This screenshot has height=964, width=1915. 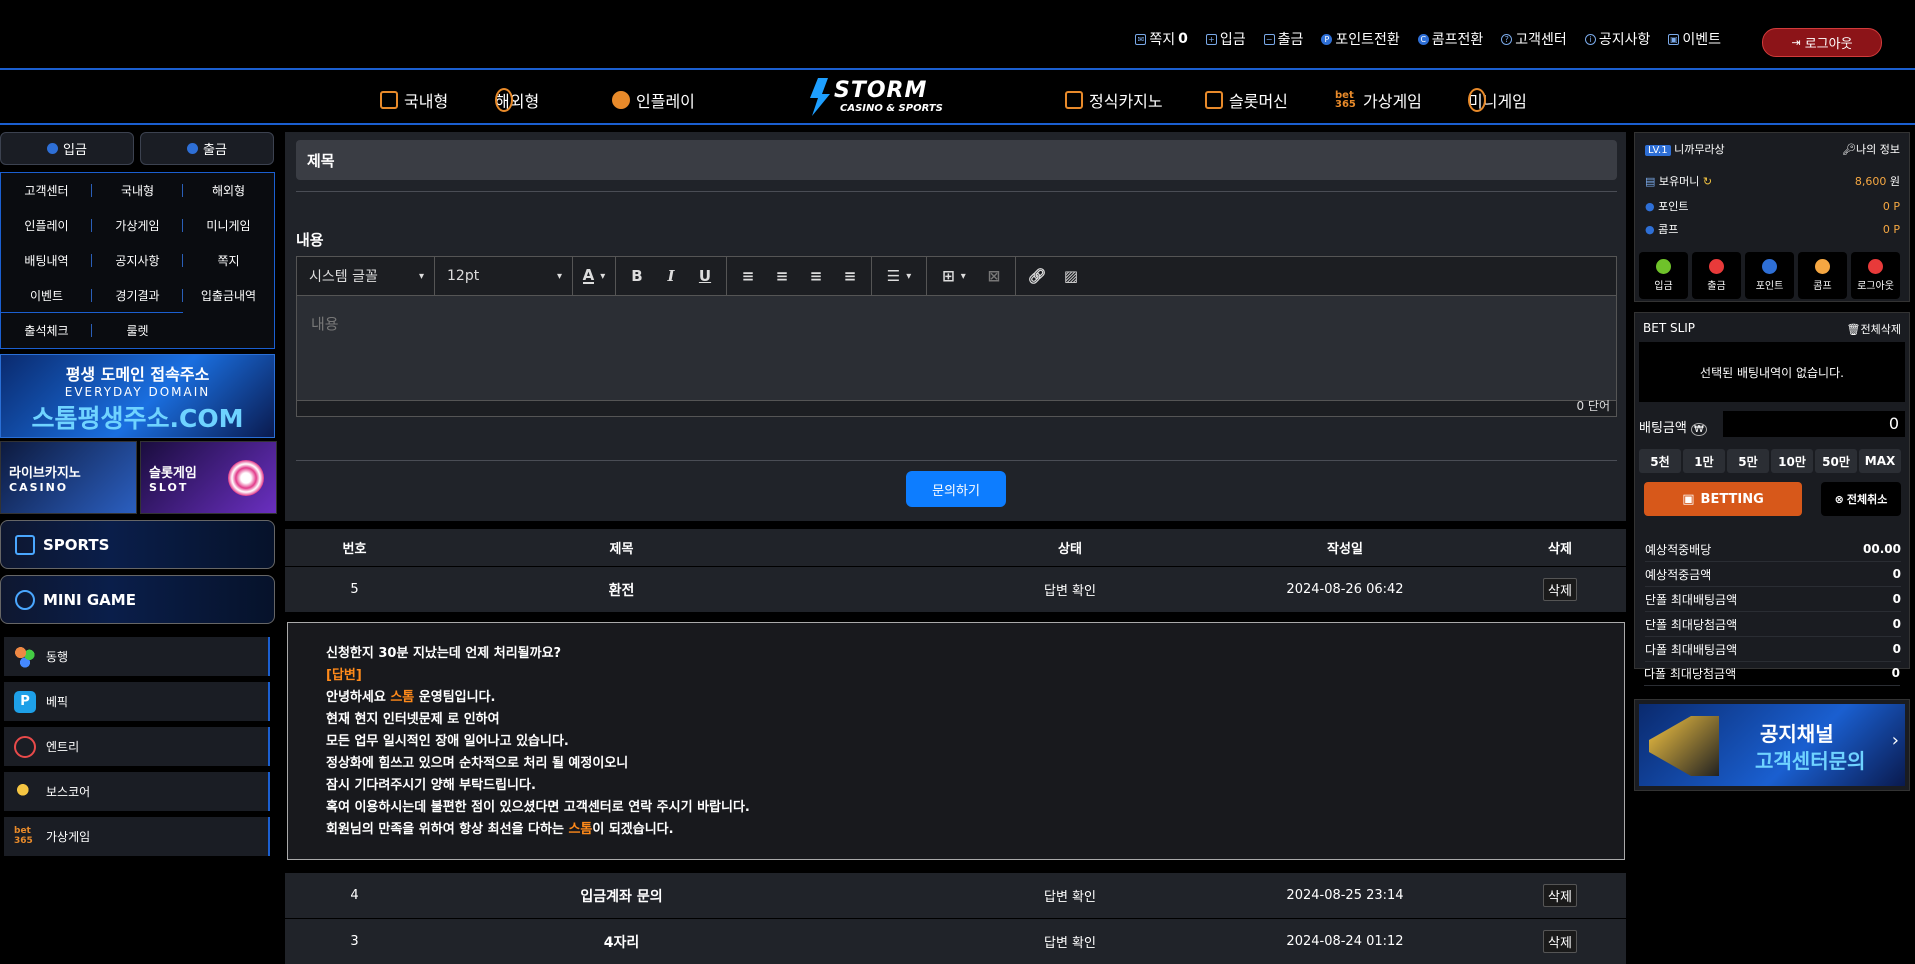 I want to click on topnav-comp-convert: C 콤프전환, so click(x=1450, y=39).